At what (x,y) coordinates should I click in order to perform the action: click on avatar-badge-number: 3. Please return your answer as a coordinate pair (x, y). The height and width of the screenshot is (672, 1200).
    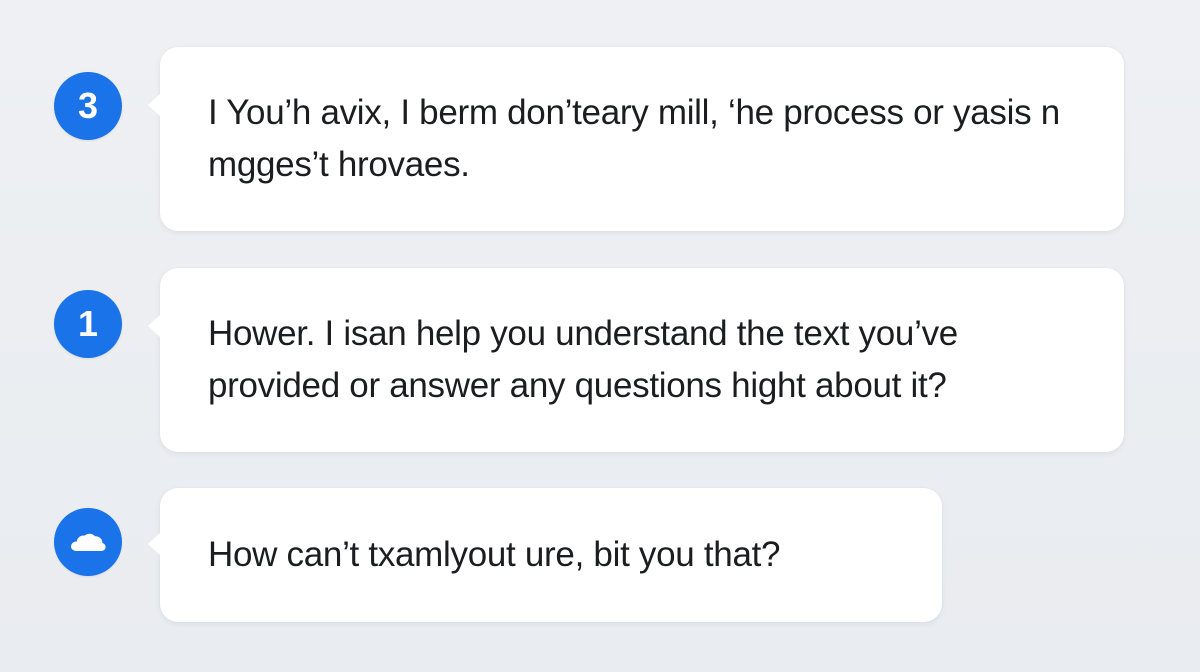
    Looking at the image, I should click on (88, 105).